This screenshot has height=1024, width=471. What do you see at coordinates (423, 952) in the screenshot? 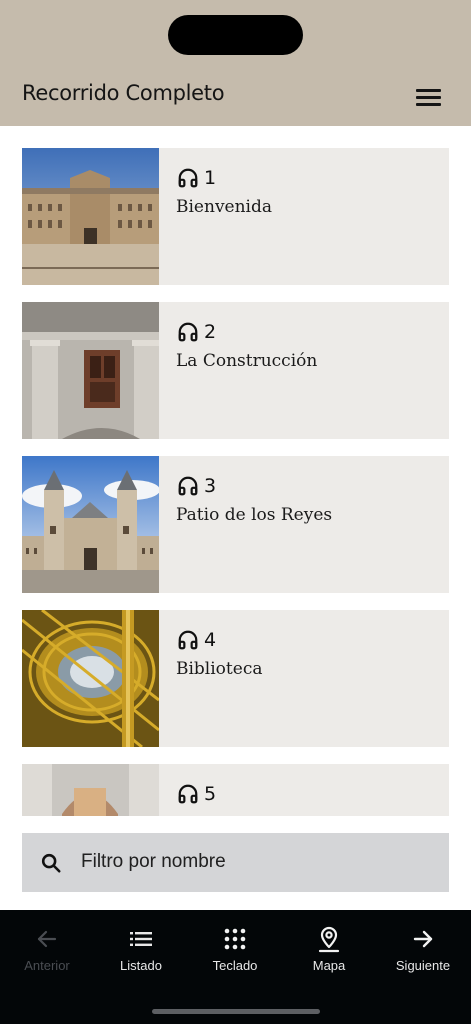
I see `siguiente-button: Siguiente` at bounding box center [423, 952].